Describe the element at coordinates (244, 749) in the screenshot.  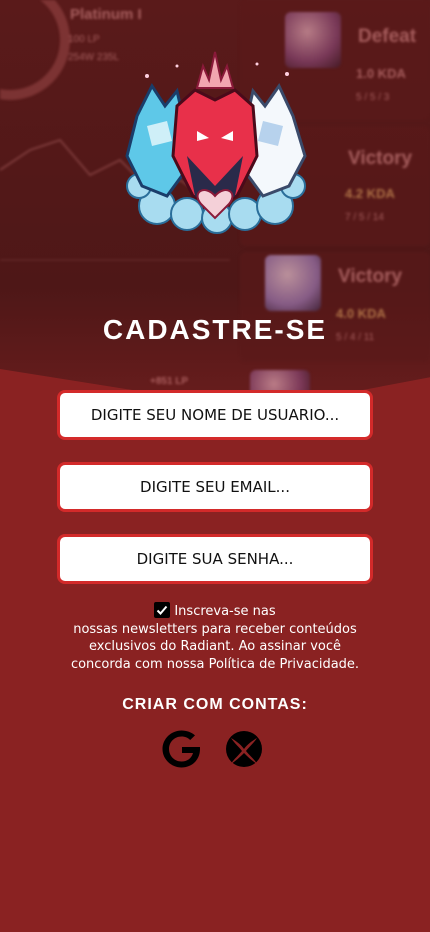
I see `xbox-icon` at that location.